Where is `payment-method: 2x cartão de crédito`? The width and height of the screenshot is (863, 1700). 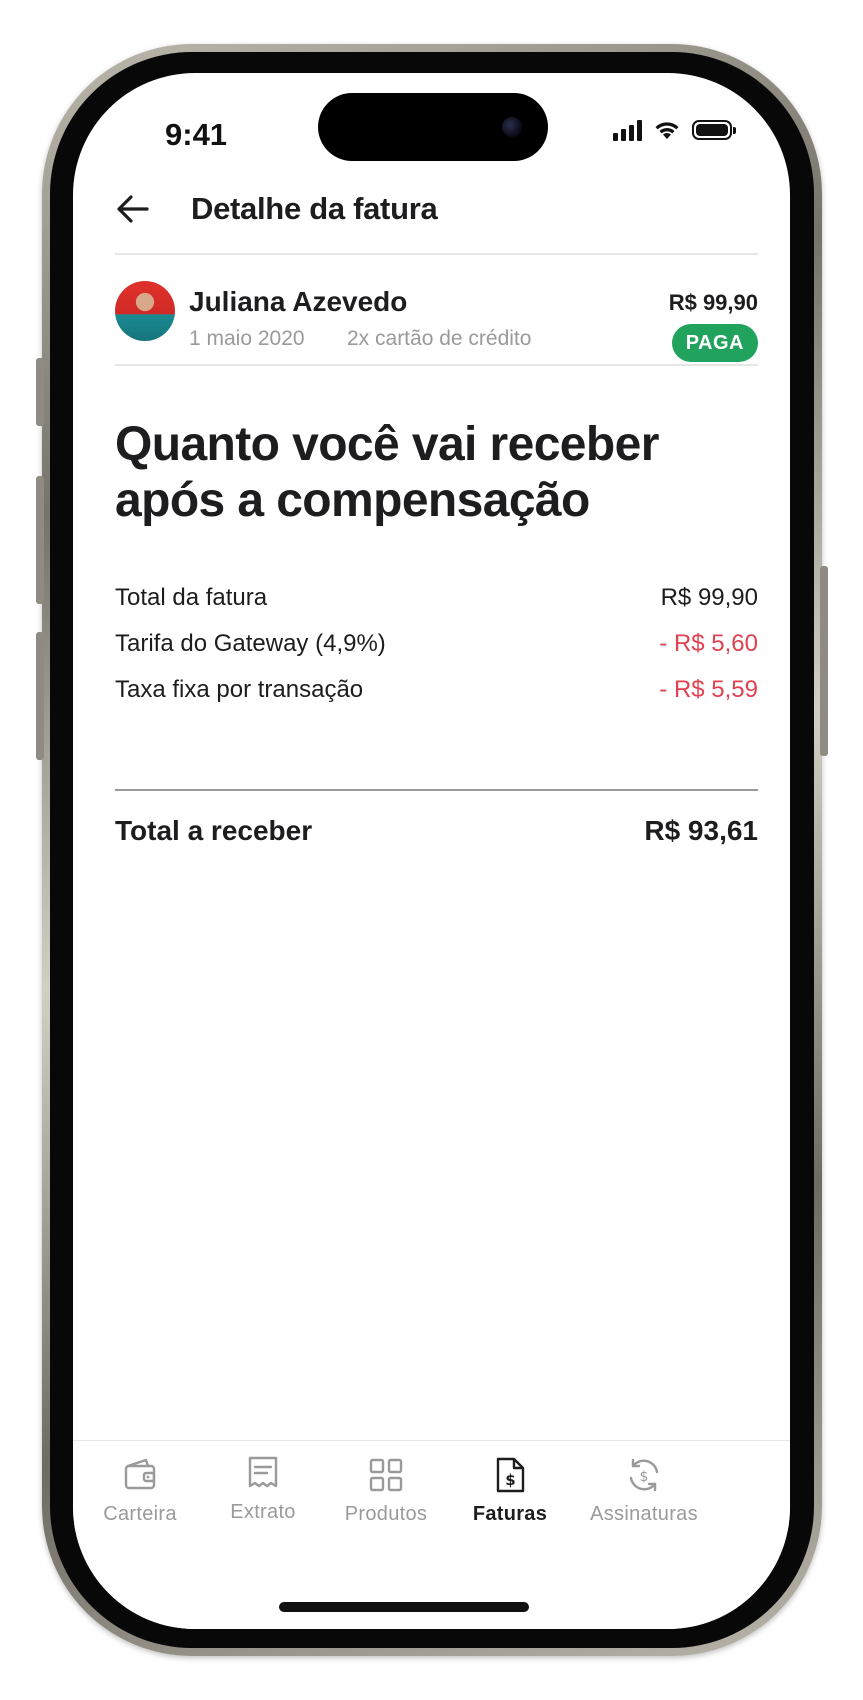
payment-method: 2x cartão de crédito is located at coordinates (439, 338).